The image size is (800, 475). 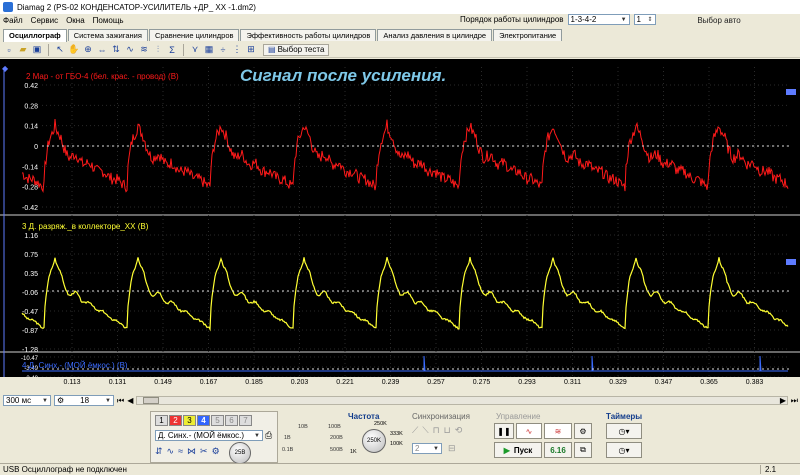 What do you see at coordinates (60, 50) in the screenshot?
I see `cursor-icon: ↖` at bounding box center [60, 50].